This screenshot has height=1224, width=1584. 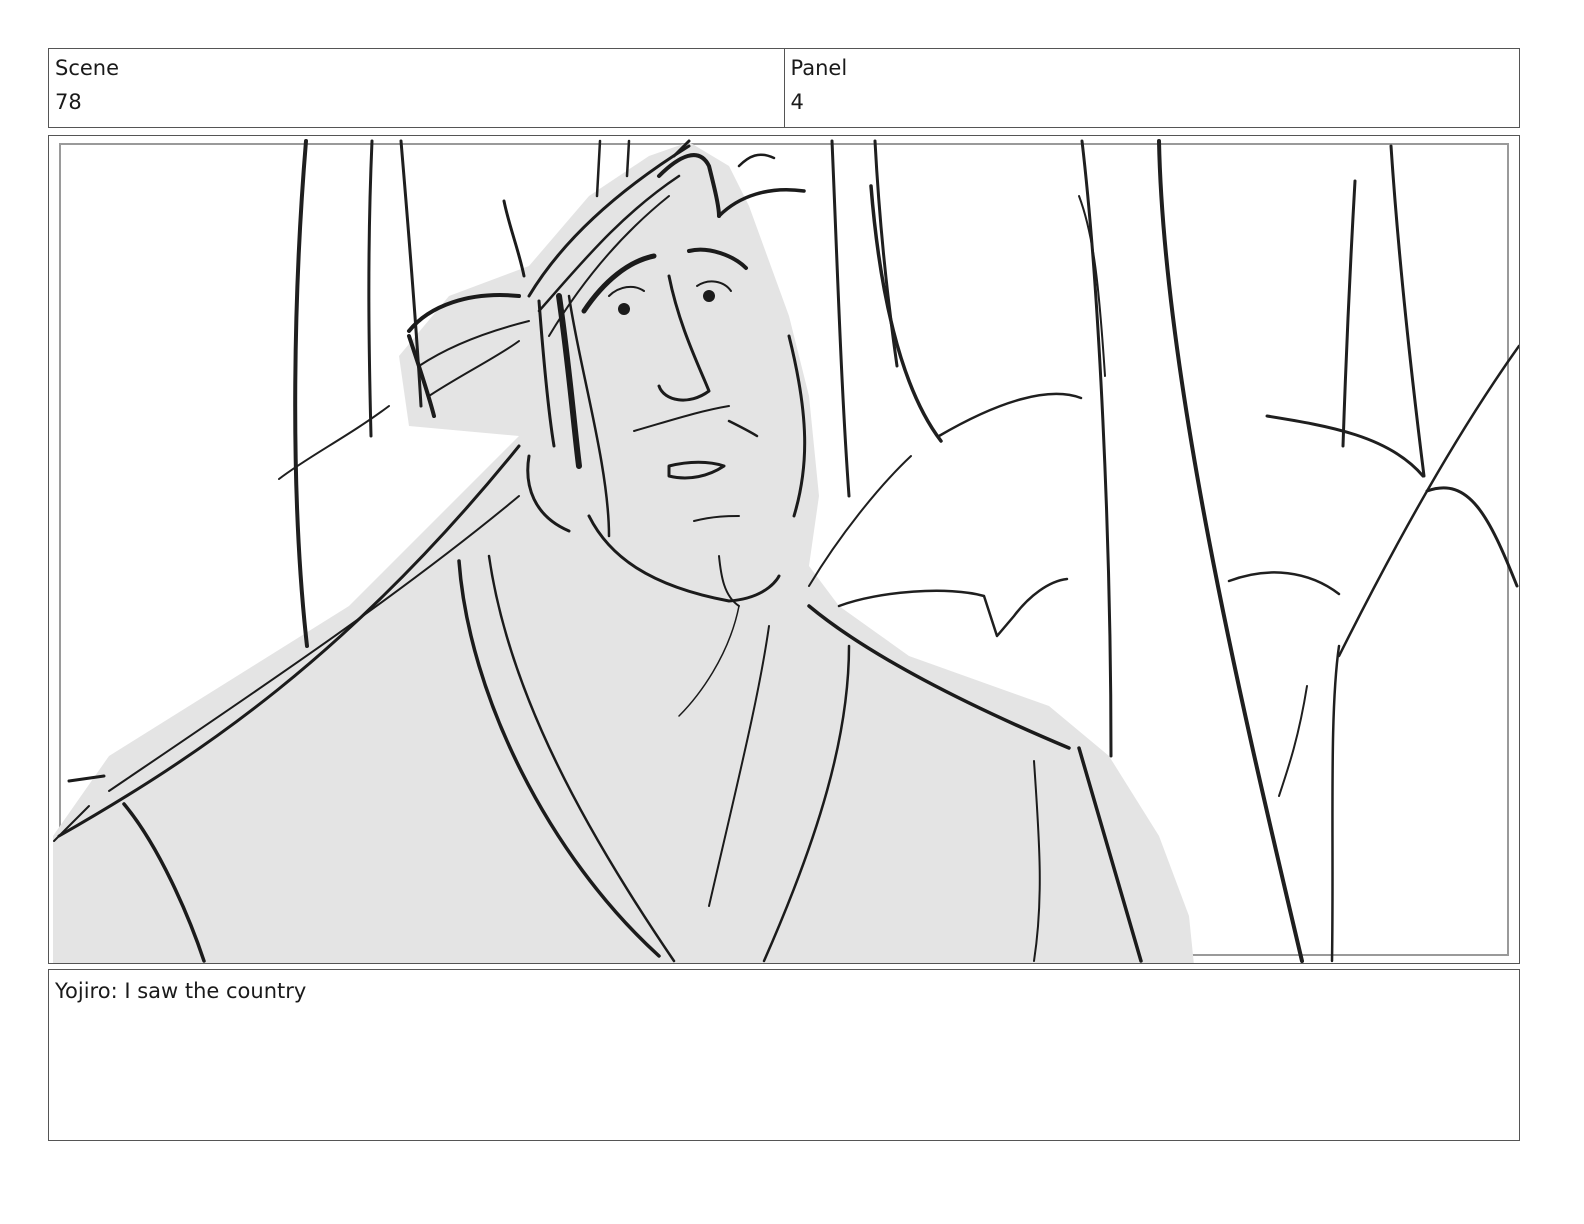 I want to click on dialogue-box: Yojiro: I saw the country, so click(x=784, y=1055).